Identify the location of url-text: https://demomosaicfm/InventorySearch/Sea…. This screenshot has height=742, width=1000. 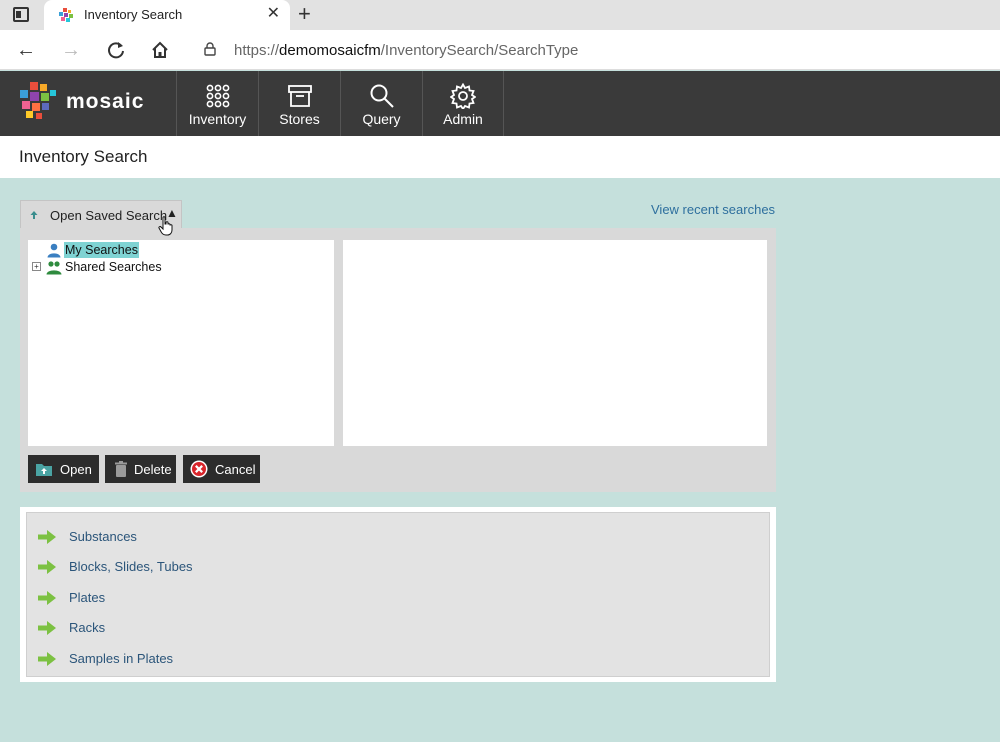
(406, 50).